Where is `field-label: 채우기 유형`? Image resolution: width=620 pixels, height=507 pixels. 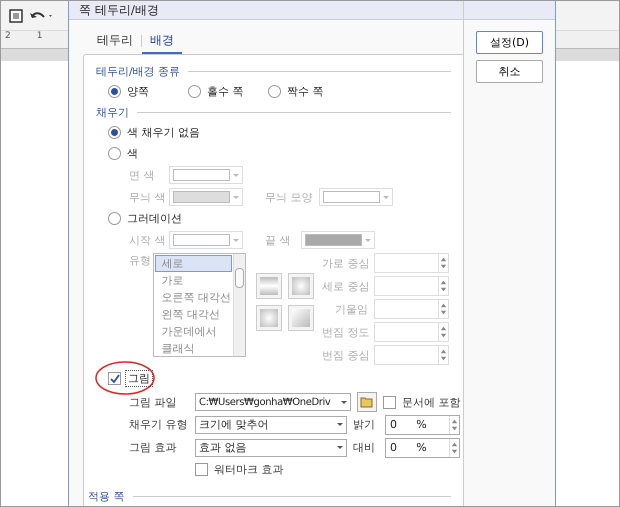 field-label: 채우기 유형 is located at coordinates (158, 424).